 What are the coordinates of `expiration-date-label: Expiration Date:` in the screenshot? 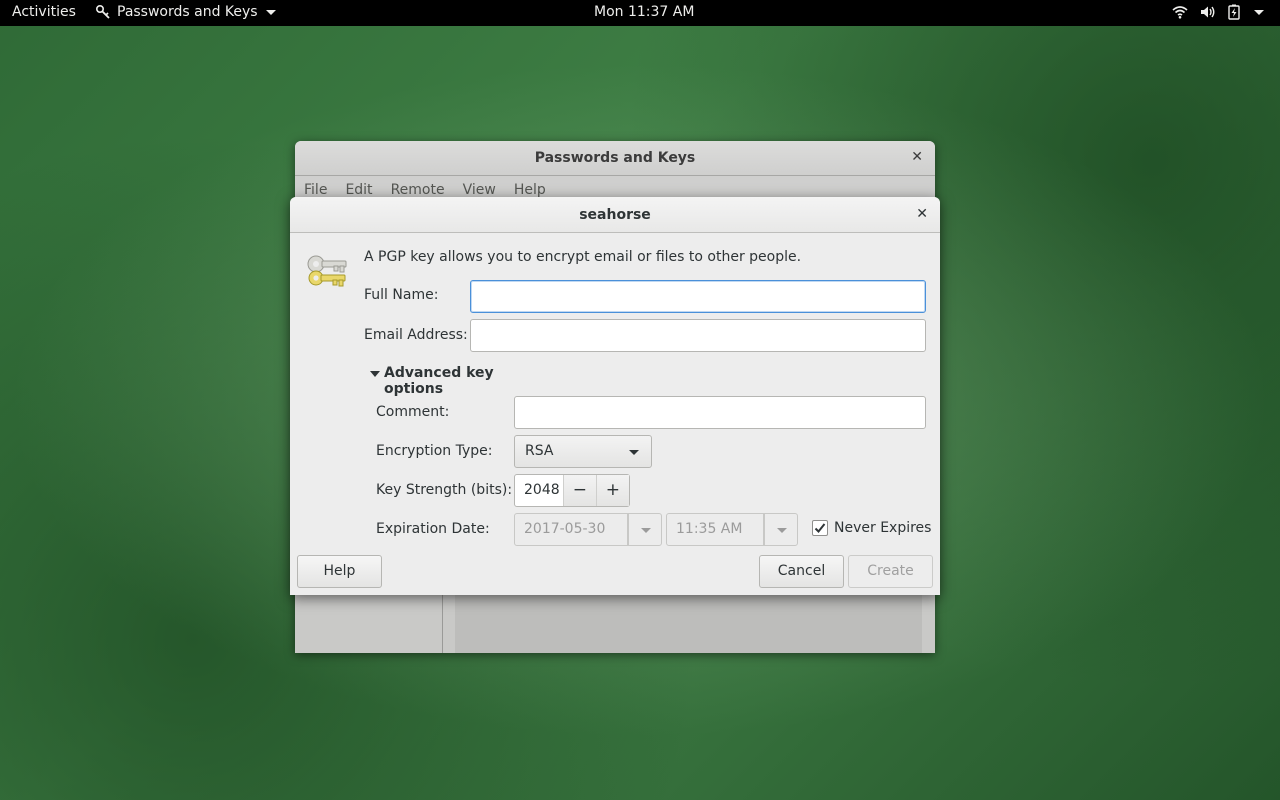 It's located at (433, 529).